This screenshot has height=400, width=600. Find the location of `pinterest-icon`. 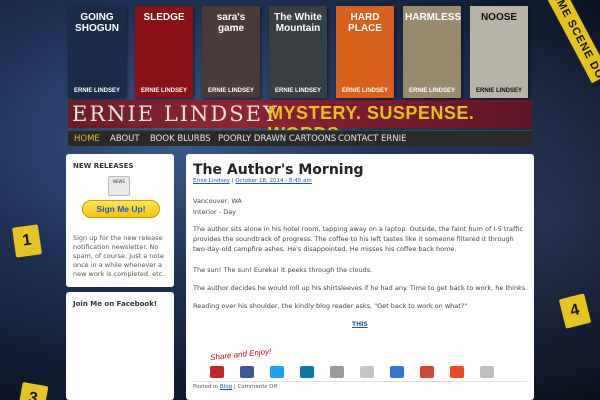

pinterest-icon is located at coordinates (217, 372).